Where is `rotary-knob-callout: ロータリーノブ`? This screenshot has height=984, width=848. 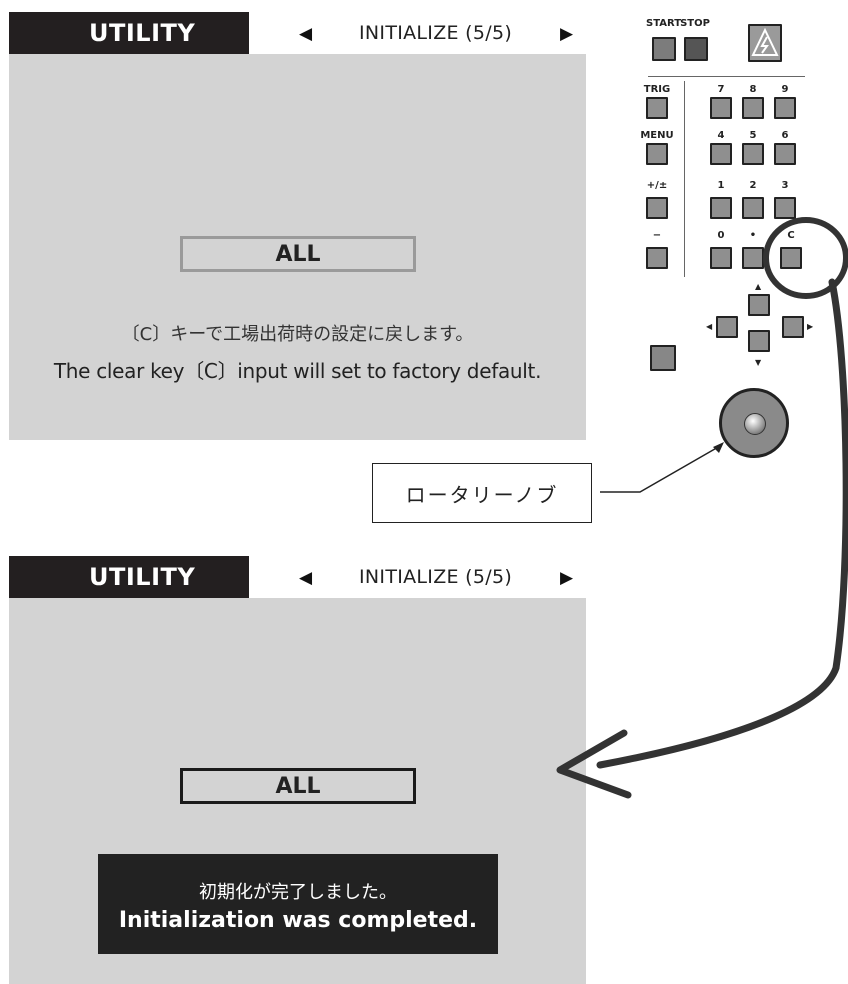
rotary-knob-callout: ロータリーノブ is located at coordinates (482, 493).